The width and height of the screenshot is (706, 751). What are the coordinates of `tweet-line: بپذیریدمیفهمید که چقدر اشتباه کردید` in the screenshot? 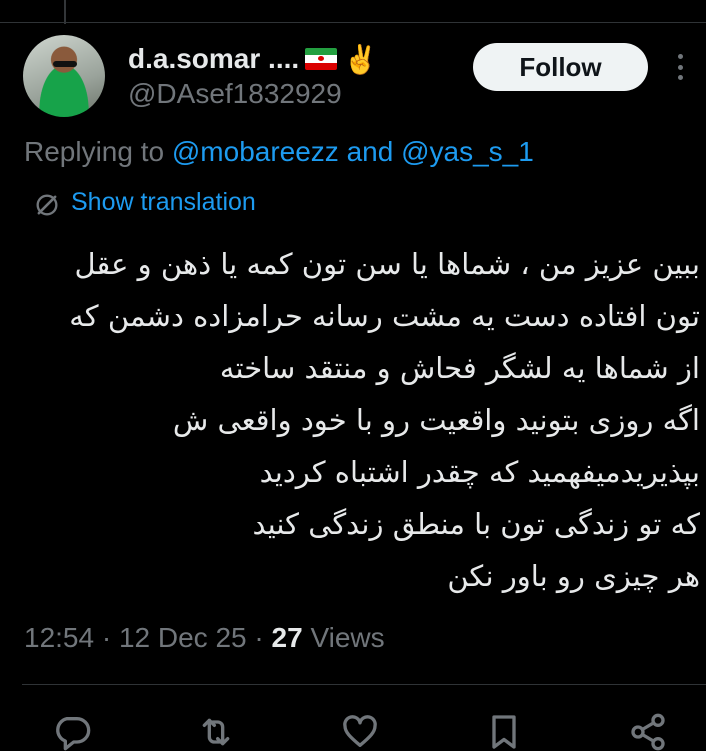 It's located at (479, 472).